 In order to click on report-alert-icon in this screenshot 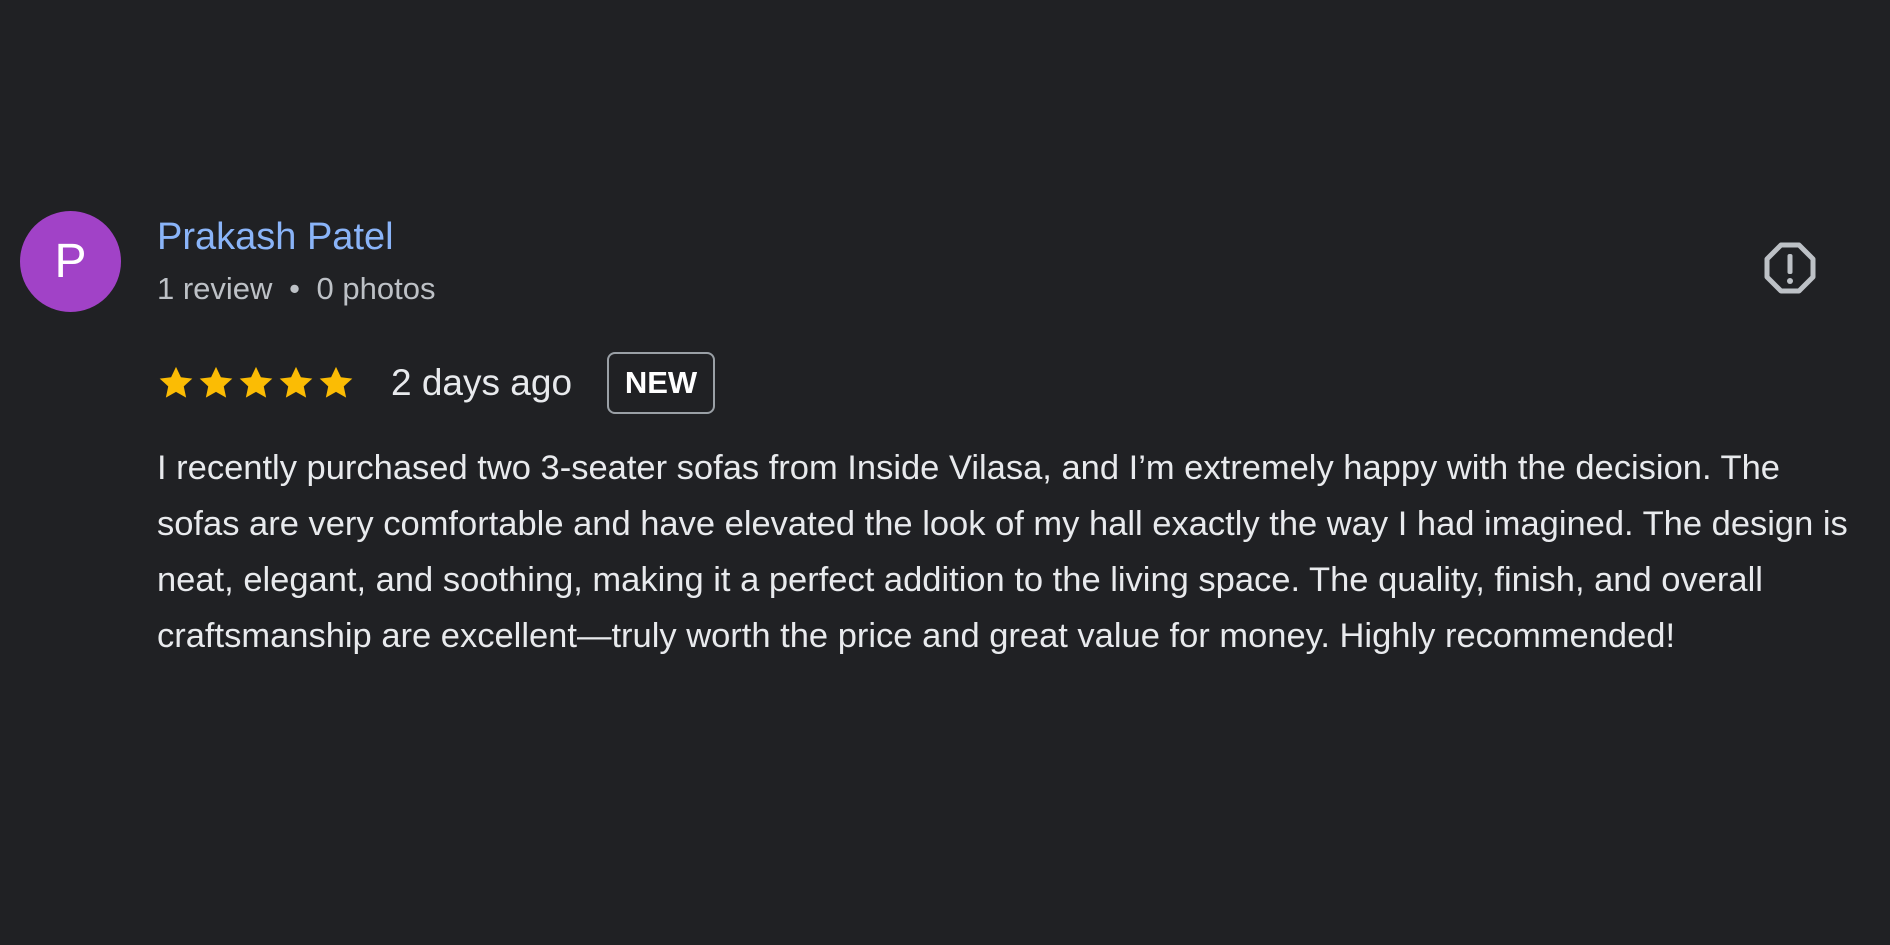, I will do `click(1790, 268)`.